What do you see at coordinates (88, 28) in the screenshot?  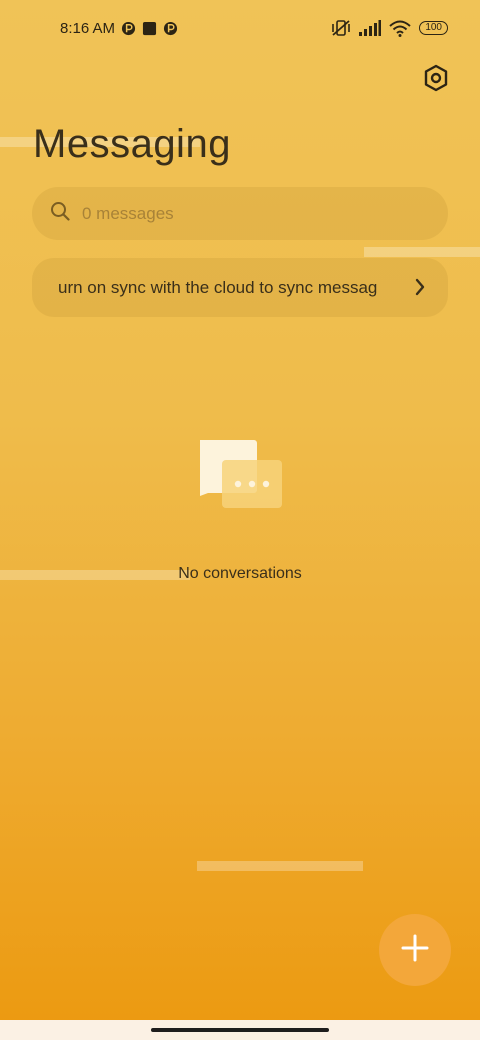 I see `status-time: 8:16 AM` at bounding box center [88, 28].